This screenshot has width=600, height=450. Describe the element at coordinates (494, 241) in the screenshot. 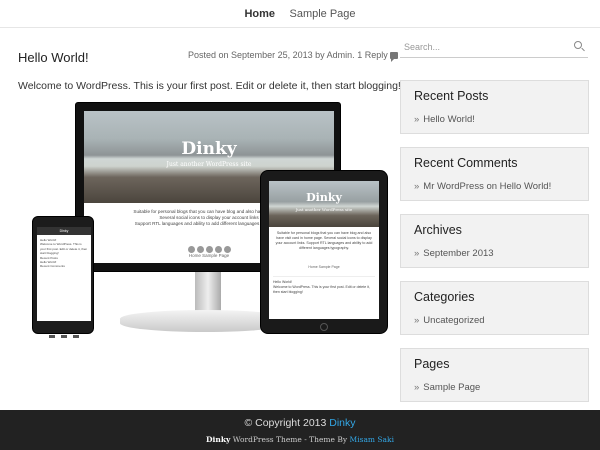

I see `widget-archives: Archives » September 2013` at that location.